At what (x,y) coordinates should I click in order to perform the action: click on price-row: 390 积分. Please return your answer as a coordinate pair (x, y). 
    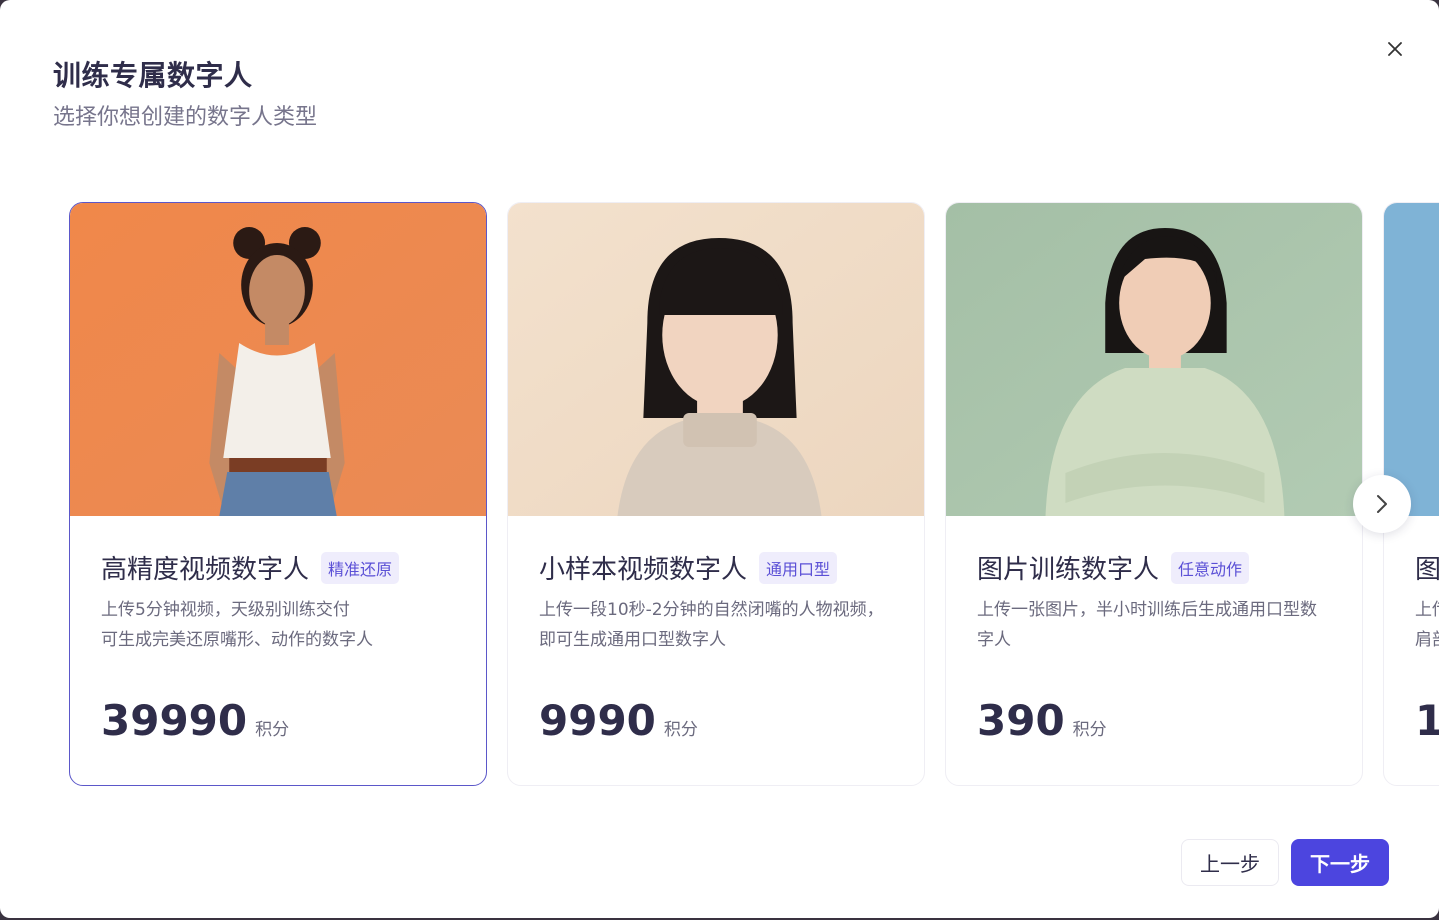
    Looking at the image, I should click on (1042, 720).